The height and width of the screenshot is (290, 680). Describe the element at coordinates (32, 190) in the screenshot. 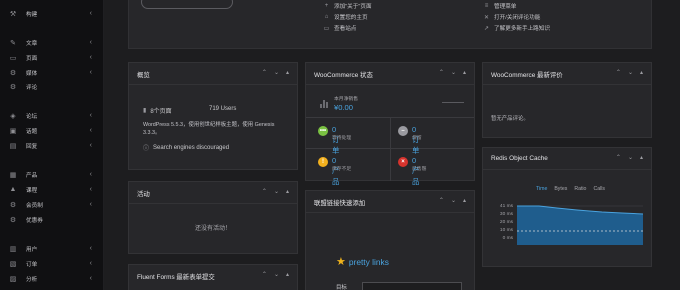

I see `sidebar-item-label: 课程` at that location.